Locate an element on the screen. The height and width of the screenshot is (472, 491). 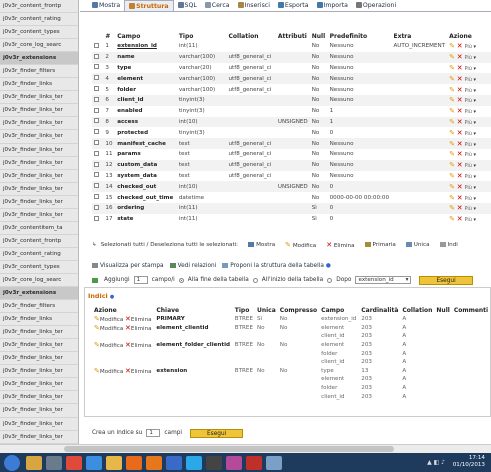
after-radio is located at coordinates (330, 280).